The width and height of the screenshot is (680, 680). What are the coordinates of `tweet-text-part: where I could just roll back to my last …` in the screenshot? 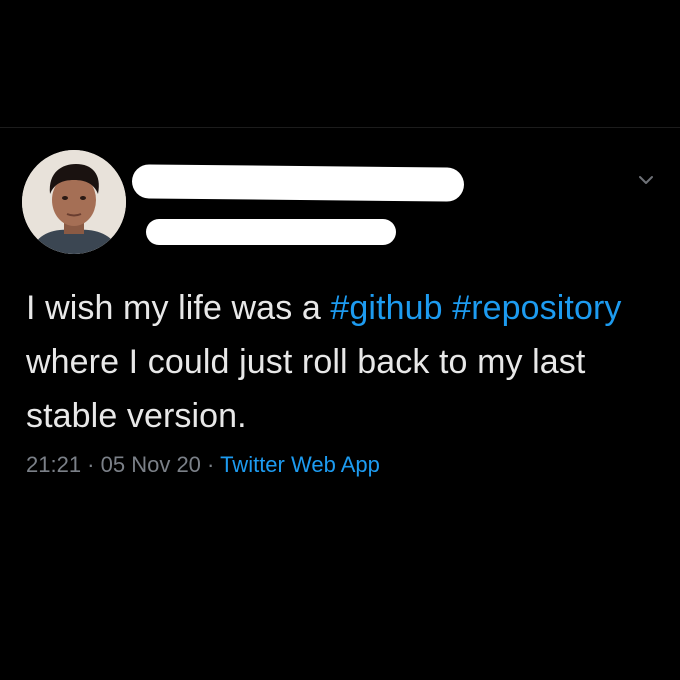 It's located at (306, 389).